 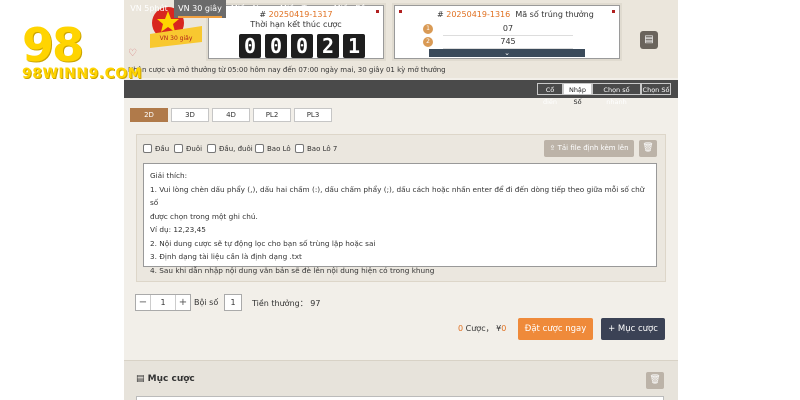 What do you see at coordinates (233, 302) in the screenshot?
I see `multiplier-input: 1` at bounding box center [233, 302].